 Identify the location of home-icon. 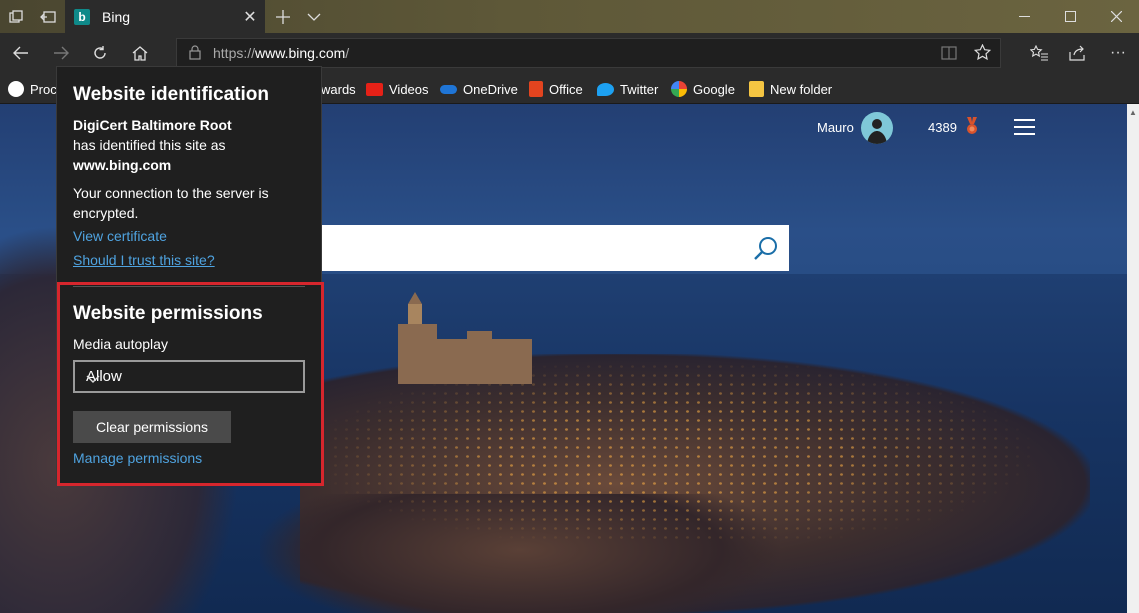
(140, 53).